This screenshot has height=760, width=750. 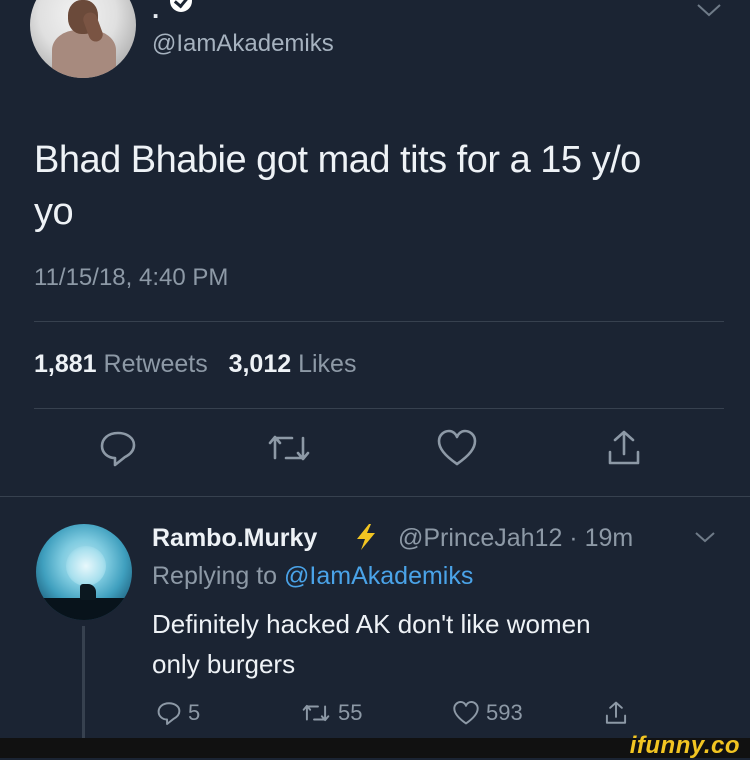 I want to click on replying-prefix: Replying to, so click(x=215, y=576).